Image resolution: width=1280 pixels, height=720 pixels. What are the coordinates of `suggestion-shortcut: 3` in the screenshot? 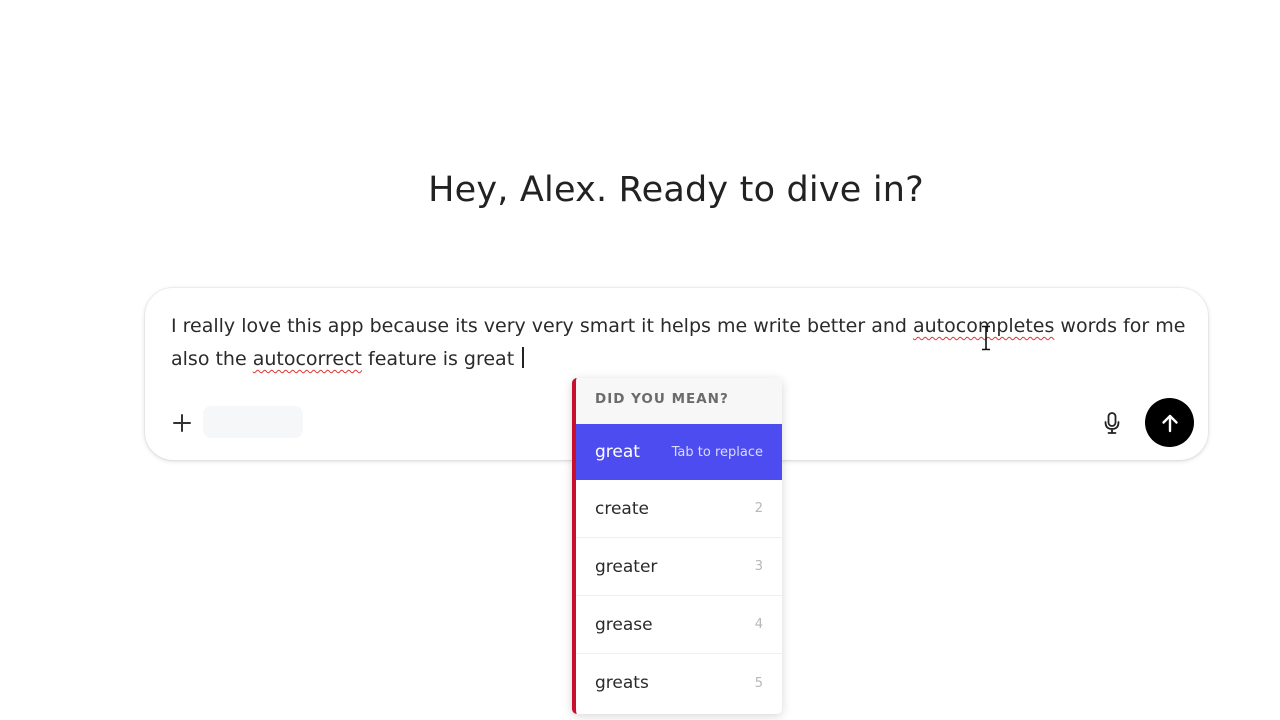 It's located at (758, 566).